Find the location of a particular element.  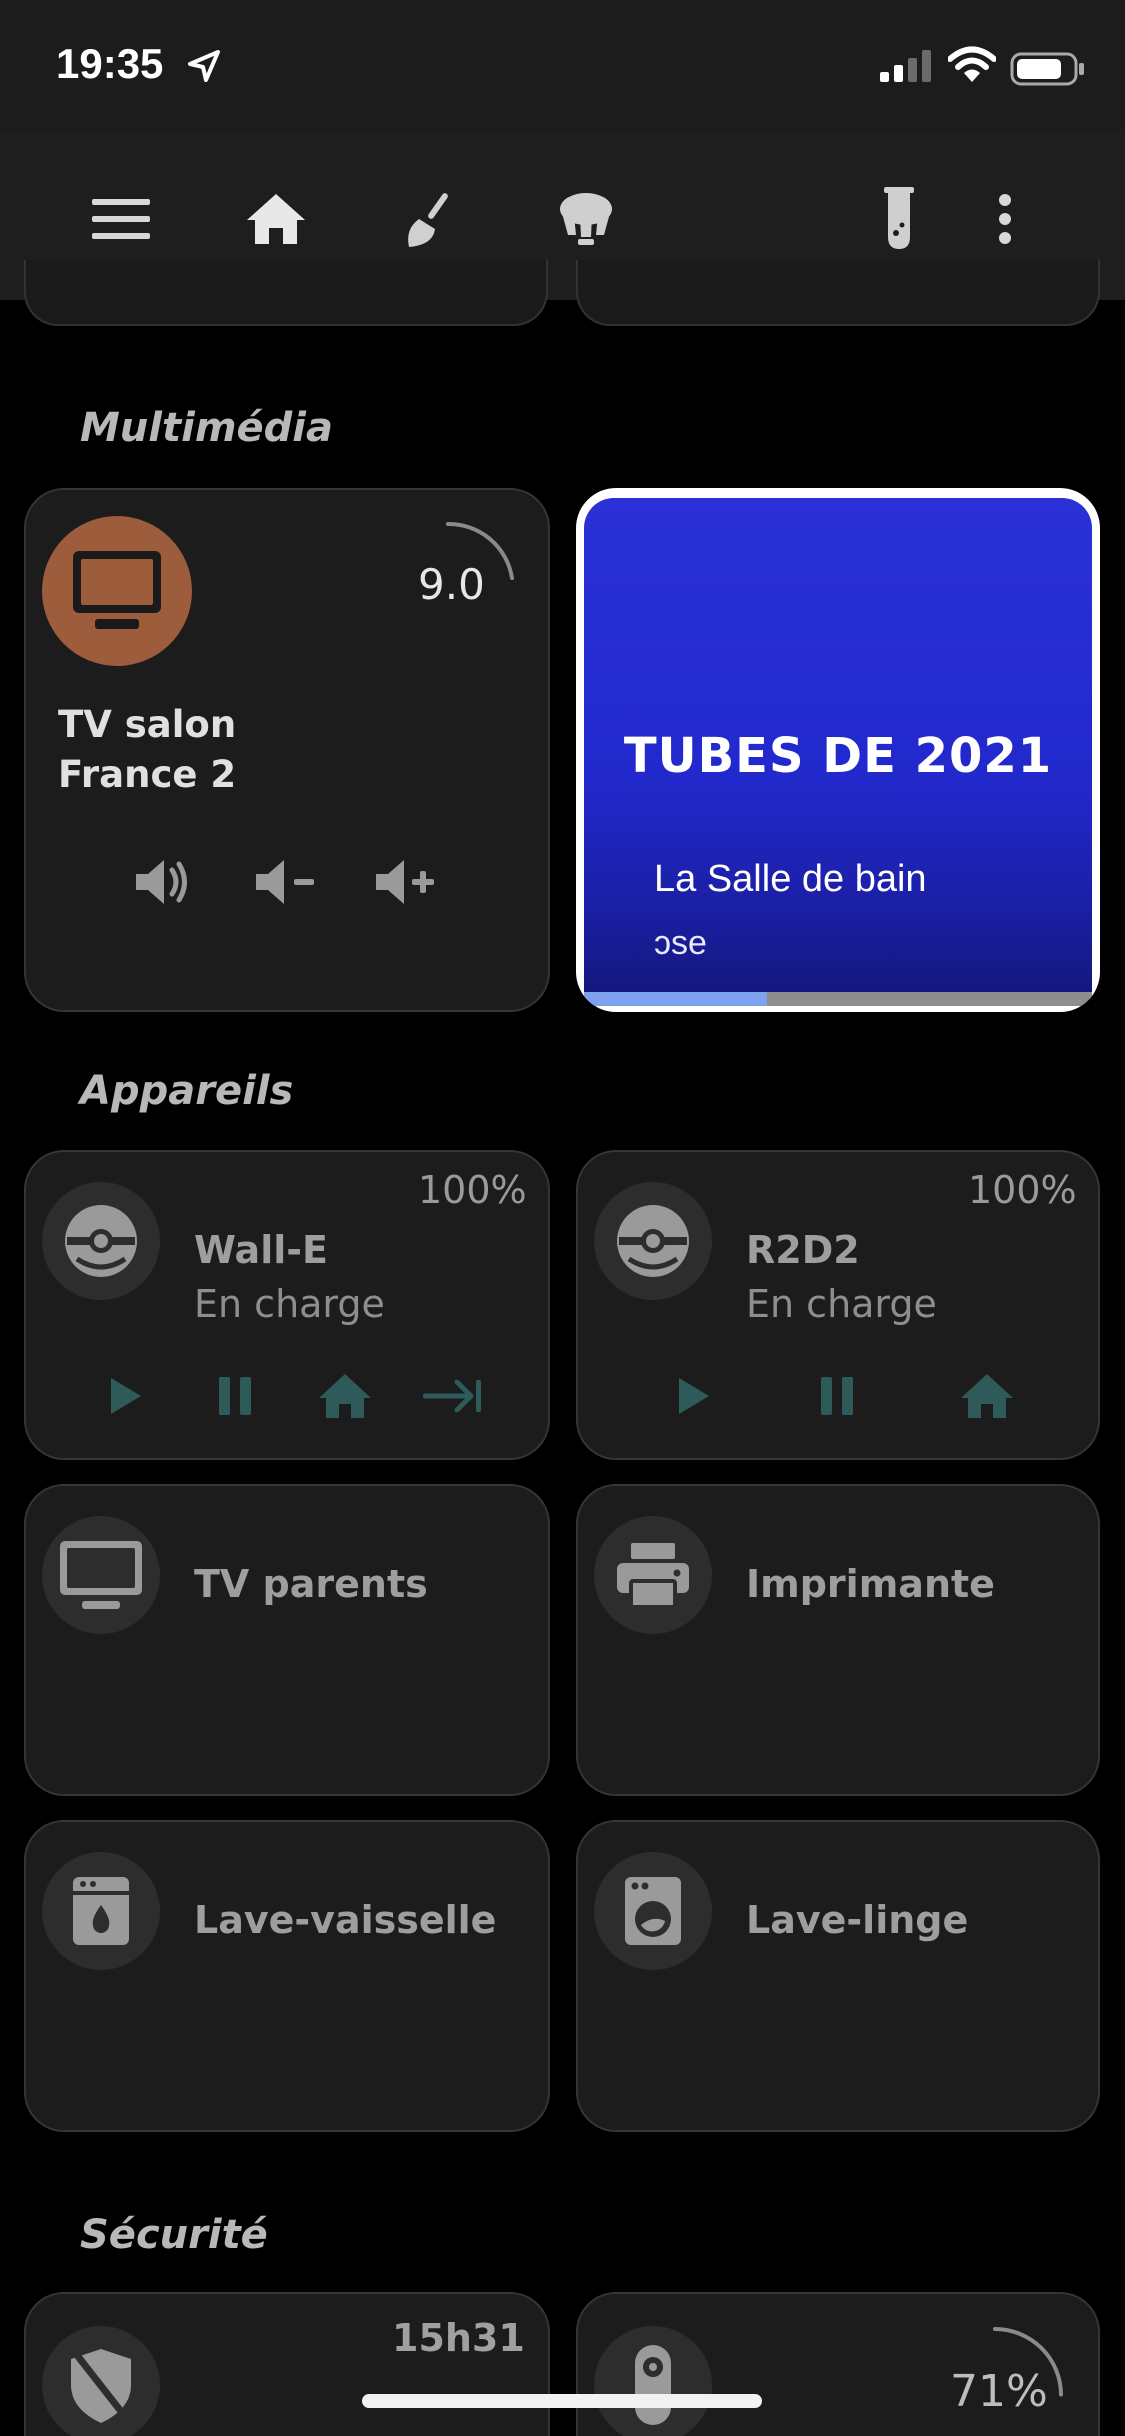

imprimante-name: Imprimante is located at coordinates (870, 1584).